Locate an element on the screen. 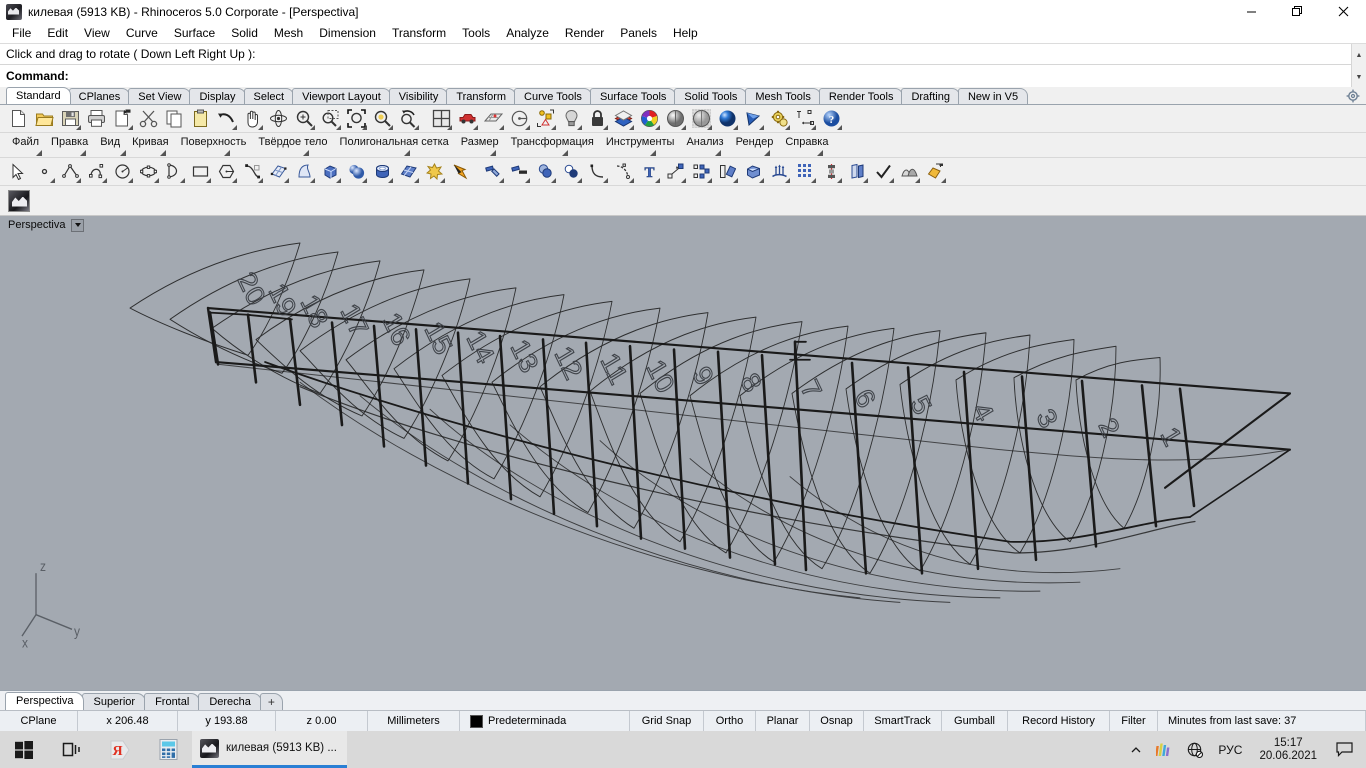 The width and height of the screenshot is (1366, 768). menu-item-edit: Edit is located at coordinates (57, 33).